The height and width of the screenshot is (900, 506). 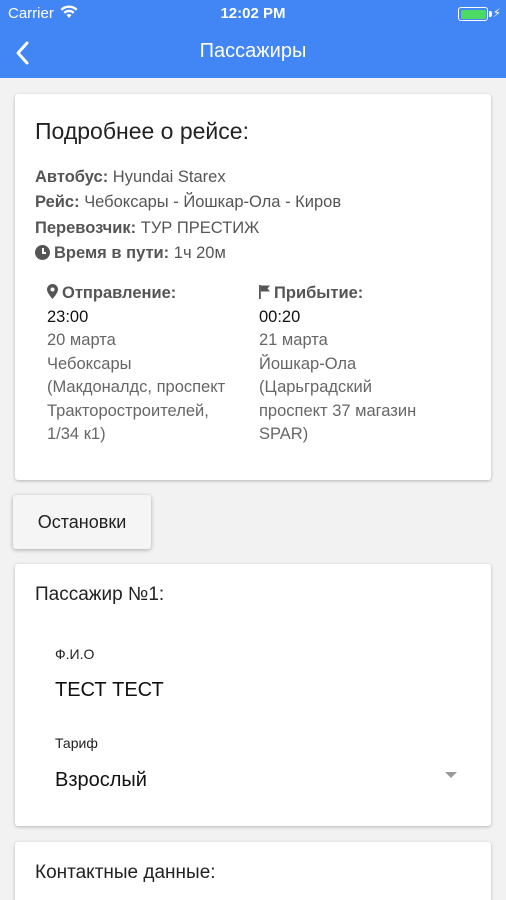 I want to click on name-field: ТЕСТ ТЕСТ, so click(x=109, y=690).